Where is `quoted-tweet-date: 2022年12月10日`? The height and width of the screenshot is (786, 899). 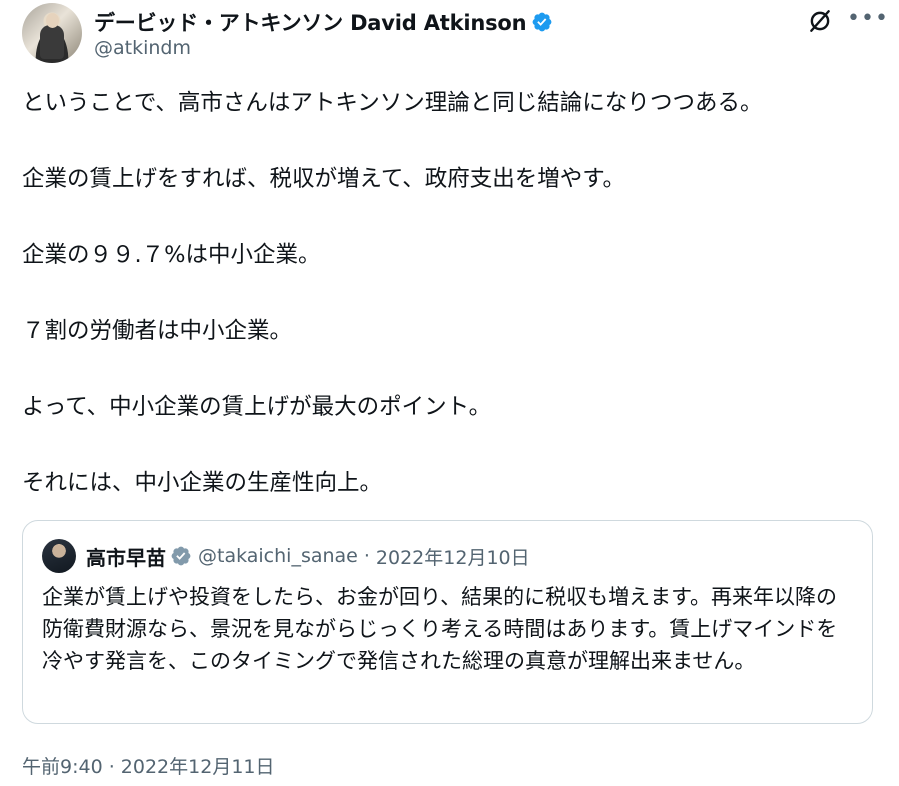
quoted-tweet-date: 2022年12月10日 is located at coordinates (453, 556).